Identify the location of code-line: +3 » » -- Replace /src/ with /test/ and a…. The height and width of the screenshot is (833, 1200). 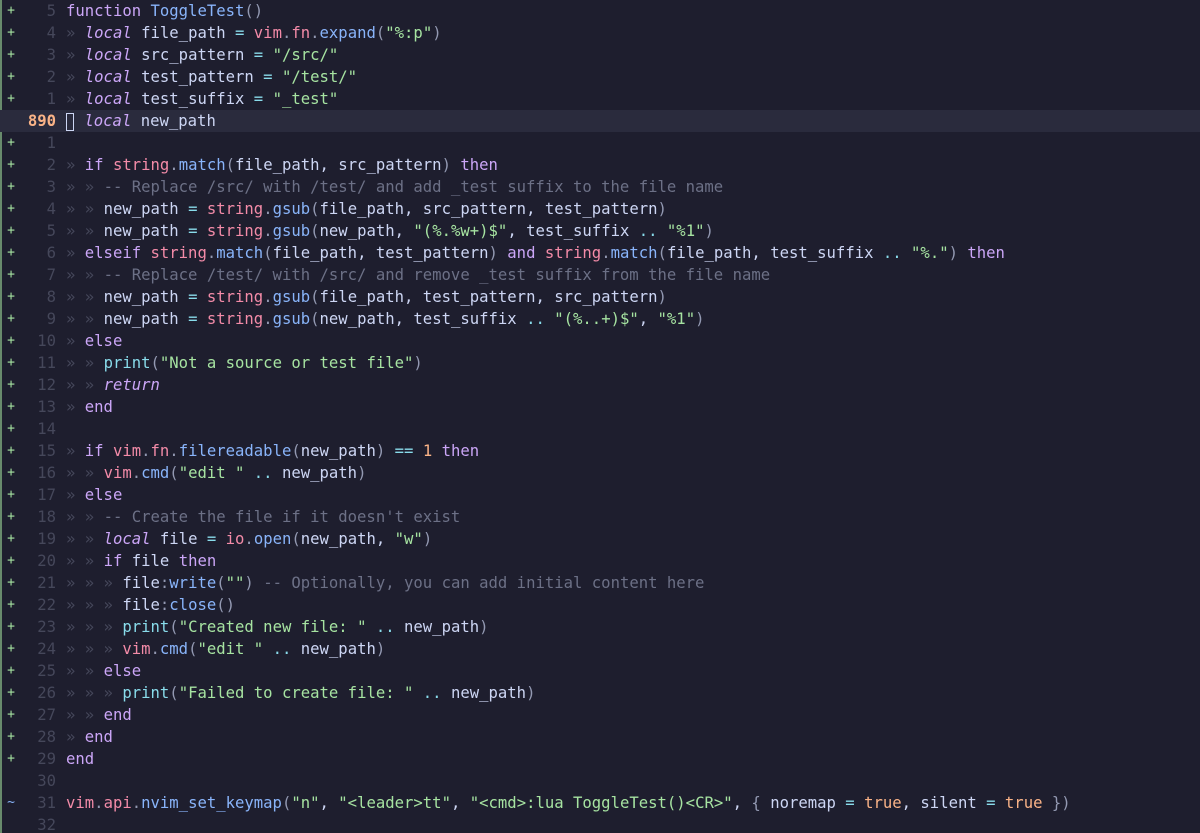
(600, 187).